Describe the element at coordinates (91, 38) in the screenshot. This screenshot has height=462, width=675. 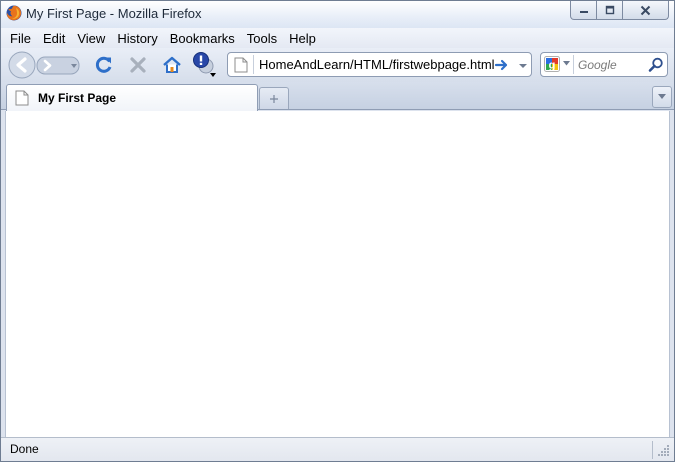
I see `menu-view: View` at that location.